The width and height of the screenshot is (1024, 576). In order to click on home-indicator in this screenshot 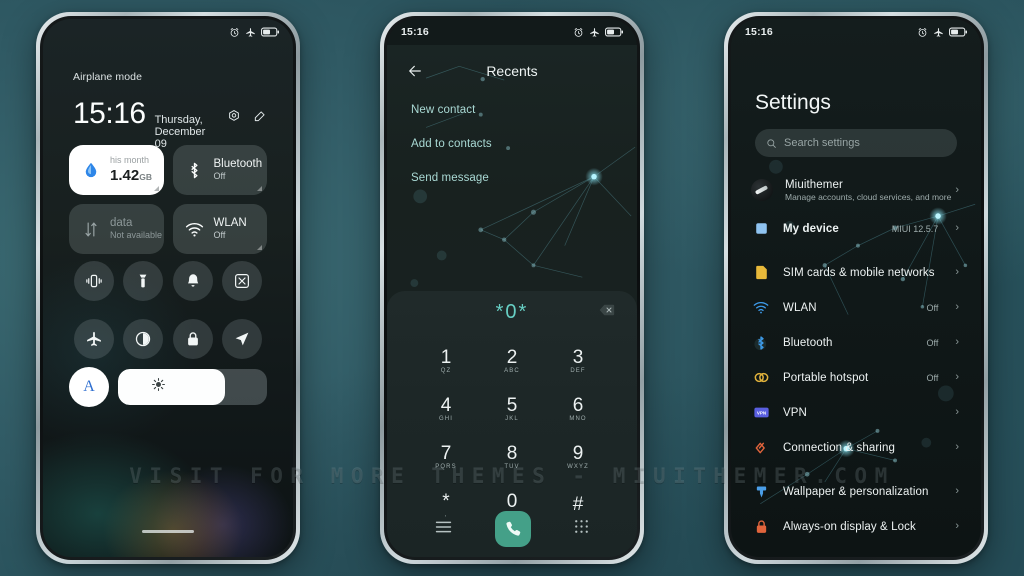, I will do `click(168, 531)`.